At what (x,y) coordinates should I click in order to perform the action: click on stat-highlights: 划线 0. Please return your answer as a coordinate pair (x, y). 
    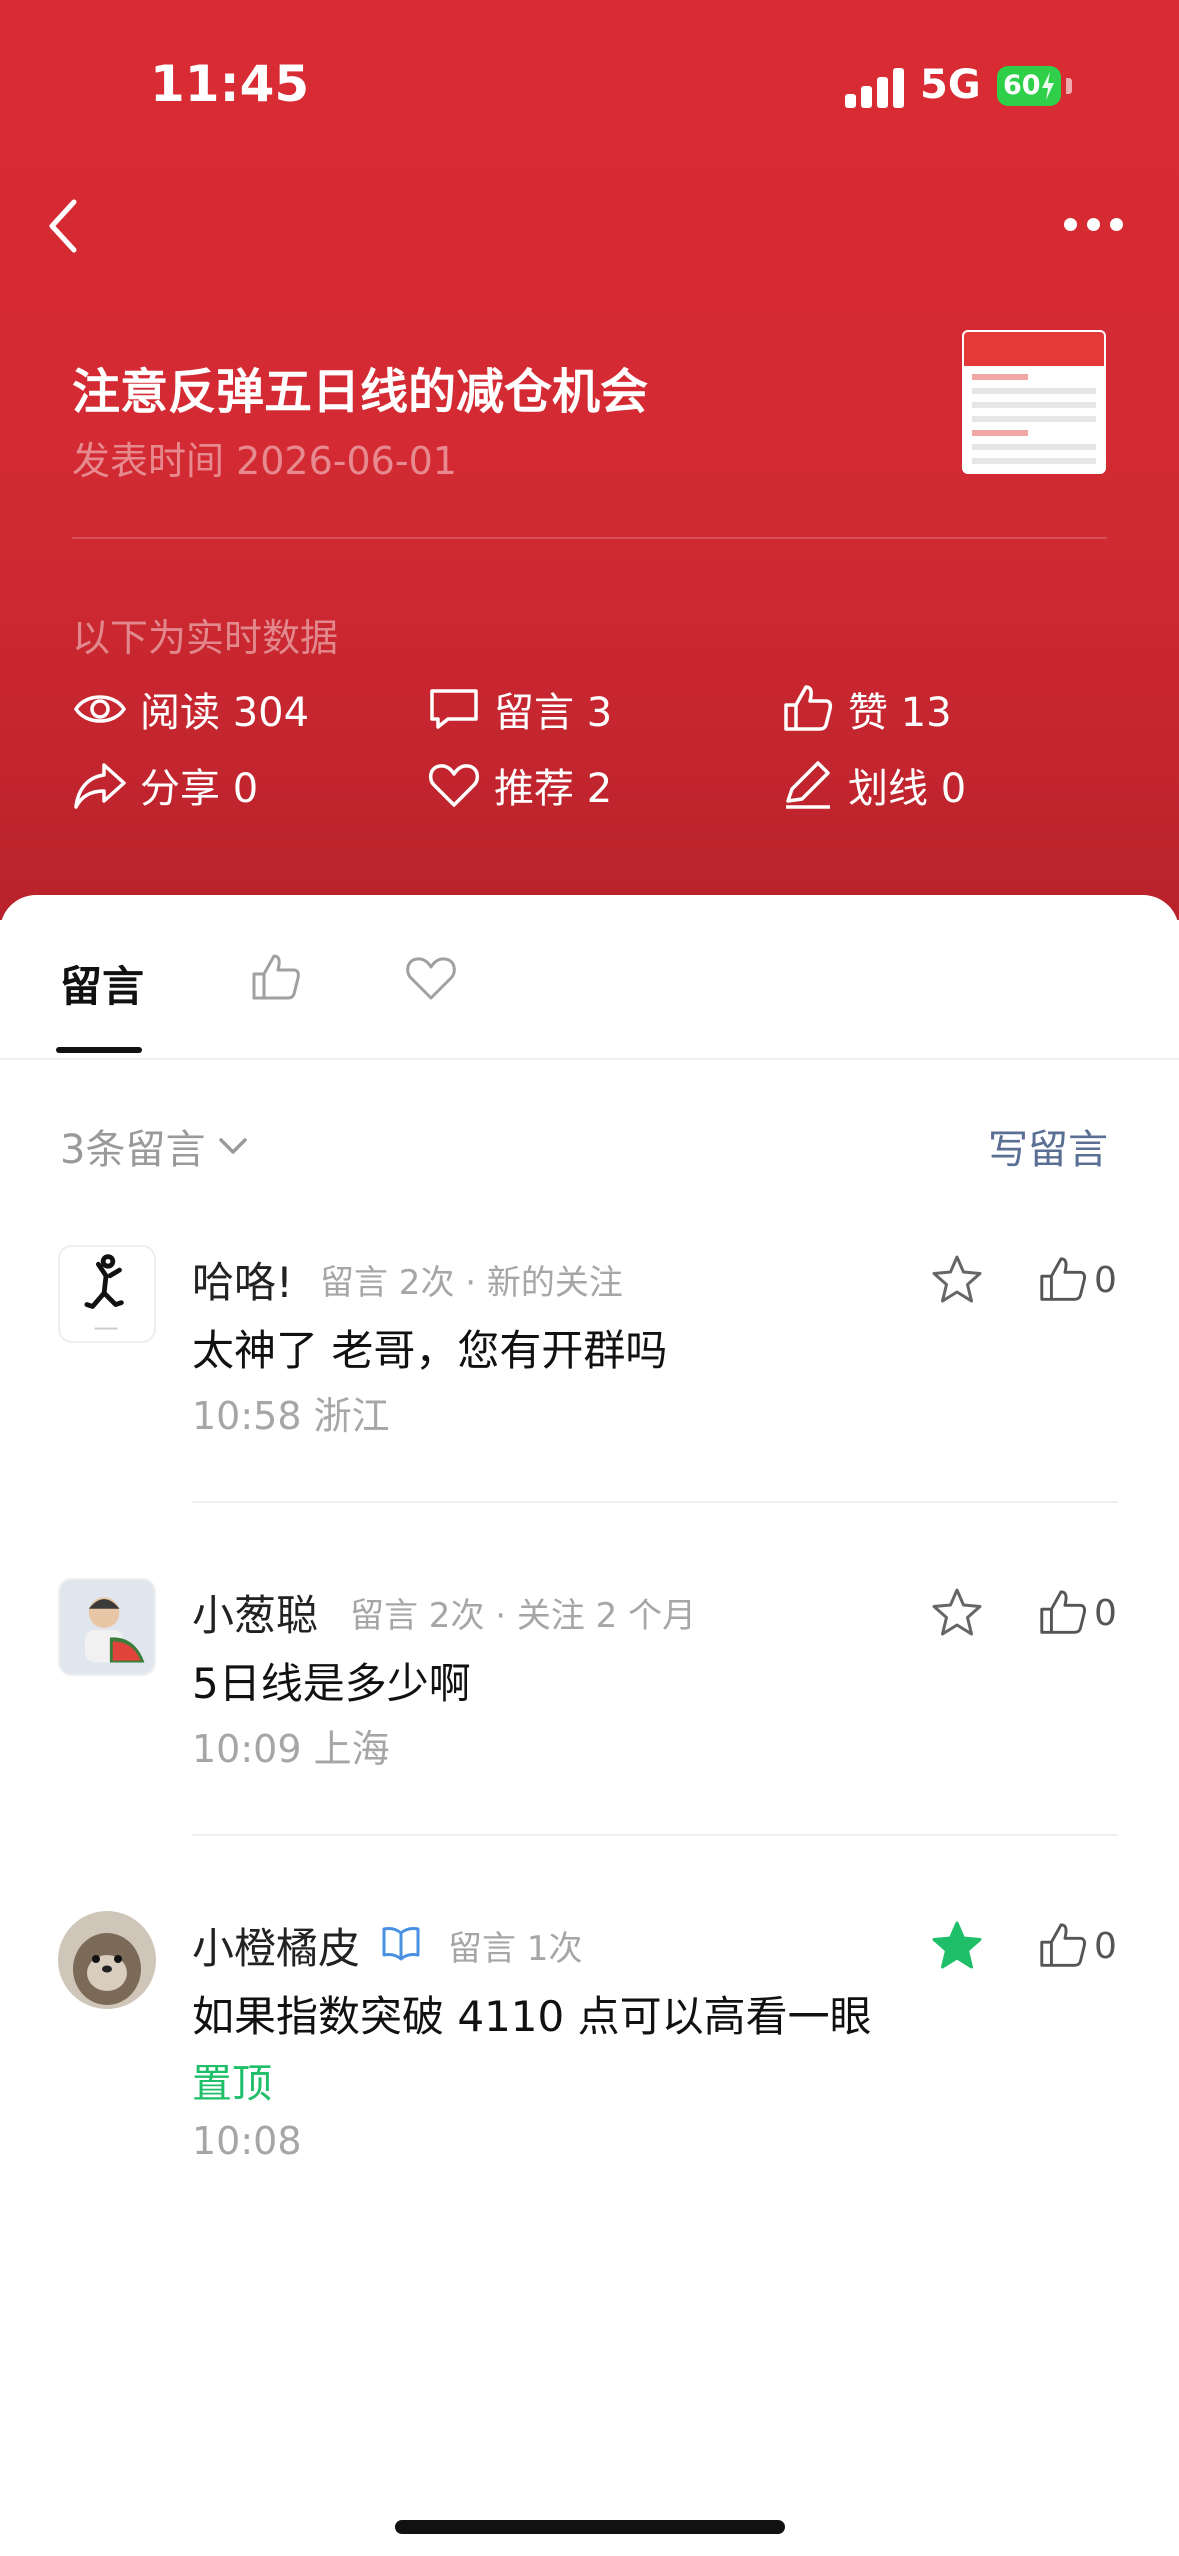
    Looking at the image, I should click on (873, 785).